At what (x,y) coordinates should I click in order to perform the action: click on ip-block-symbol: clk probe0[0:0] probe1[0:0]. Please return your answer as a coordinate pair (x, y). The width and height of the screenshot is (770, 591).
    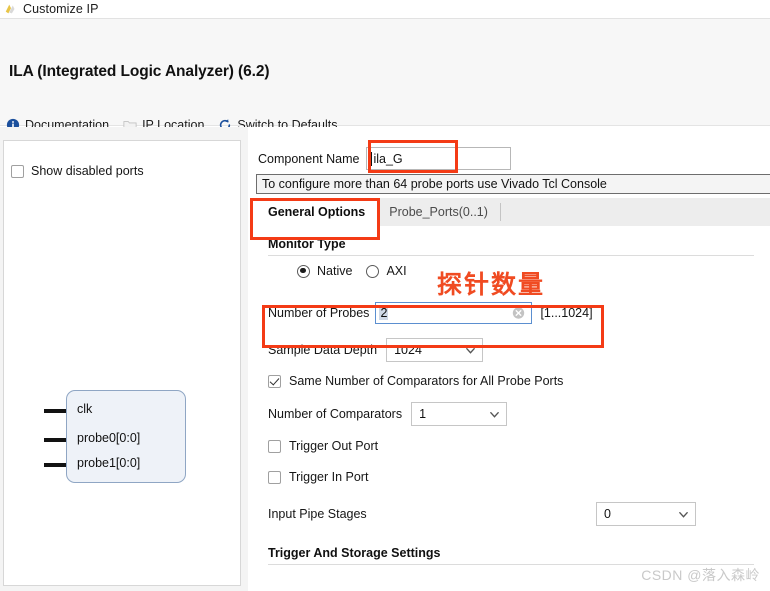
    Looking at the image, I should click on (115, 436).